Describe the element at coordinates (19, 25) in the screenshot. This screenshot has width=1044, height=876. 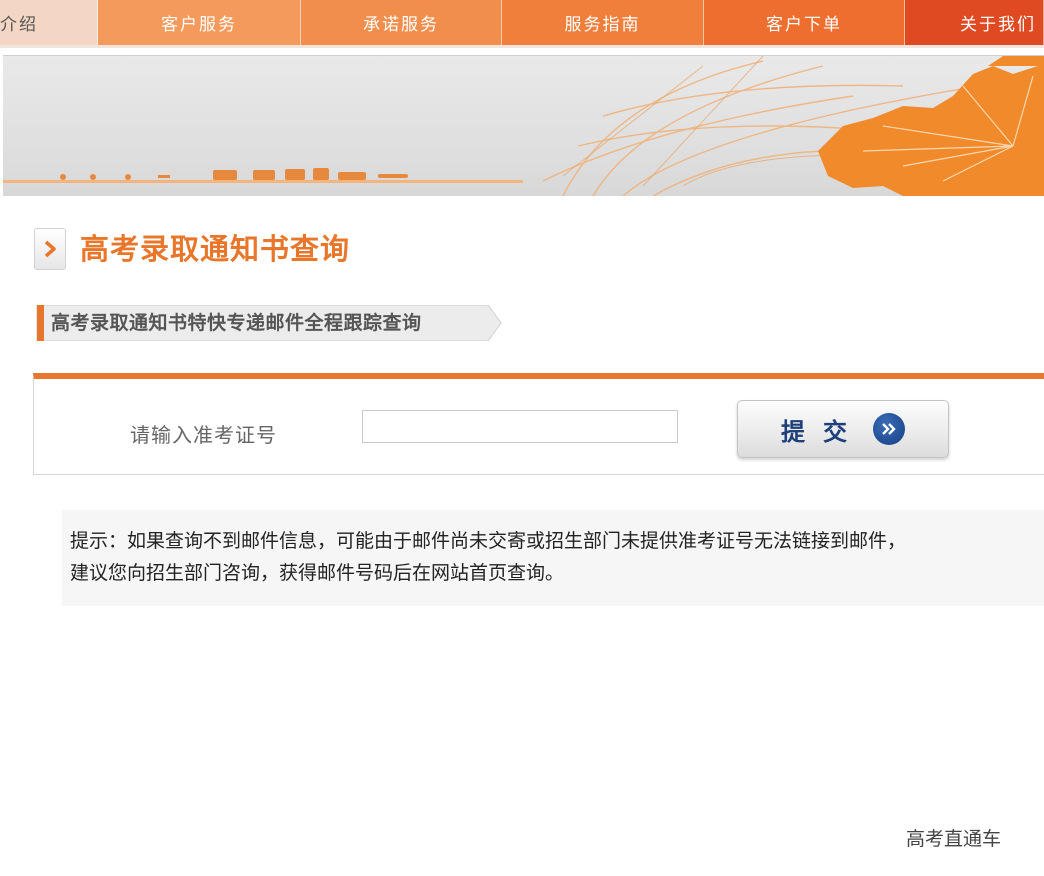
I see `nav-item-label: 介绍` at that location.